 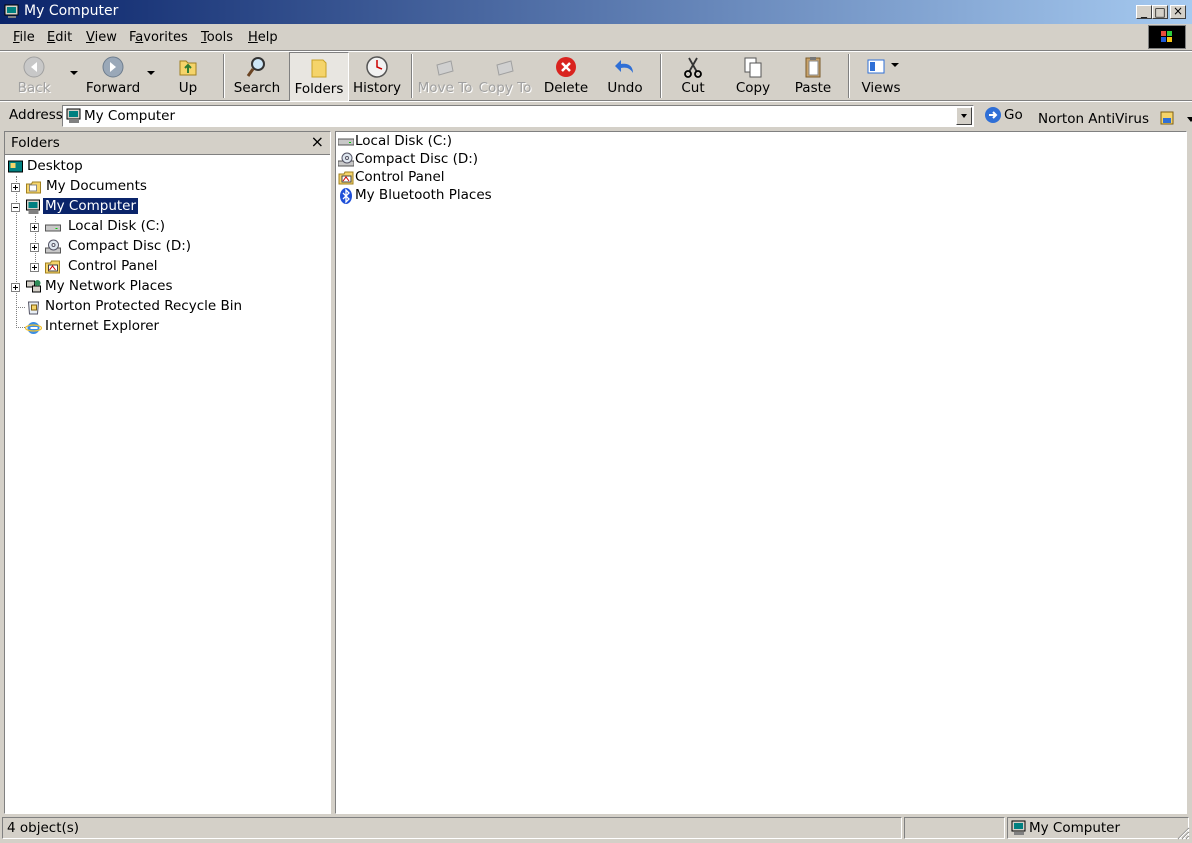 I want to click on tree-item-label: Desktop, so click(x=55, y=166).